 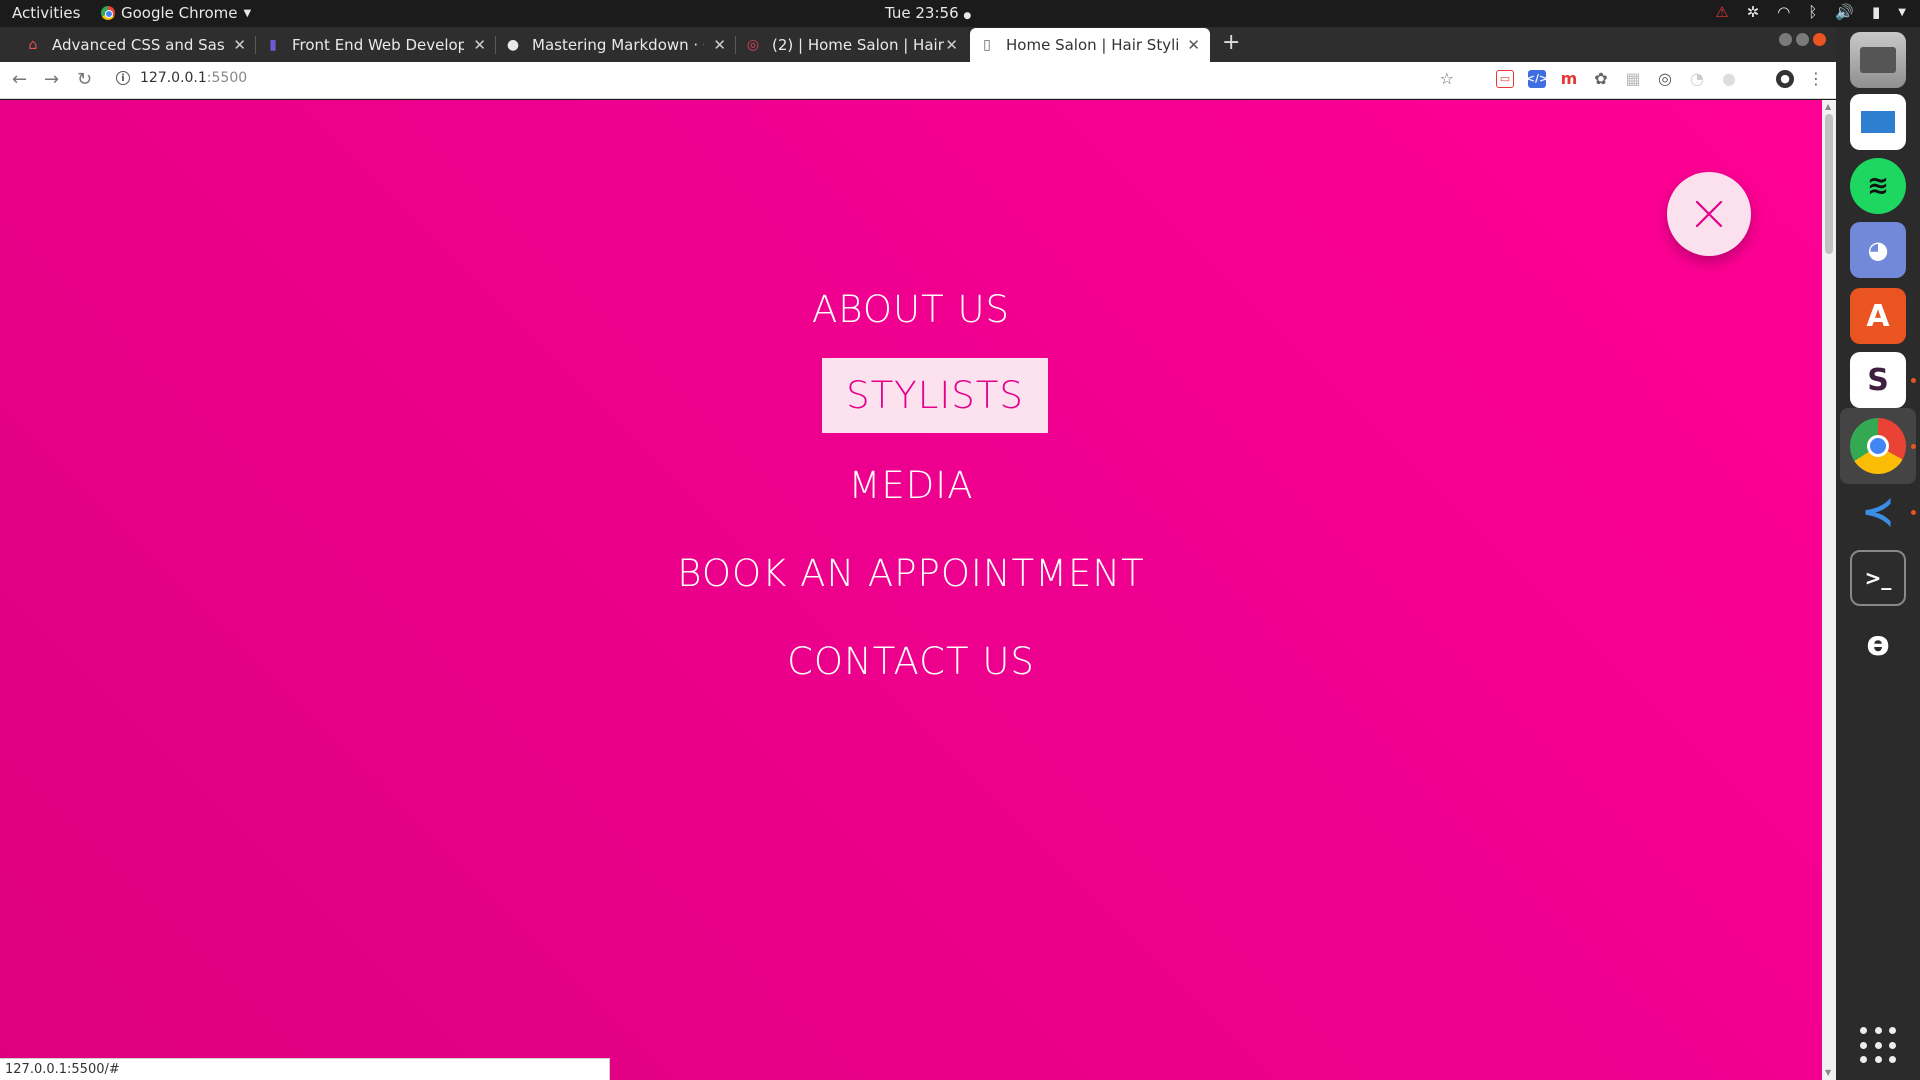 I want to click on grid-extension-icon: ▦, so click(x=1633, y=78).